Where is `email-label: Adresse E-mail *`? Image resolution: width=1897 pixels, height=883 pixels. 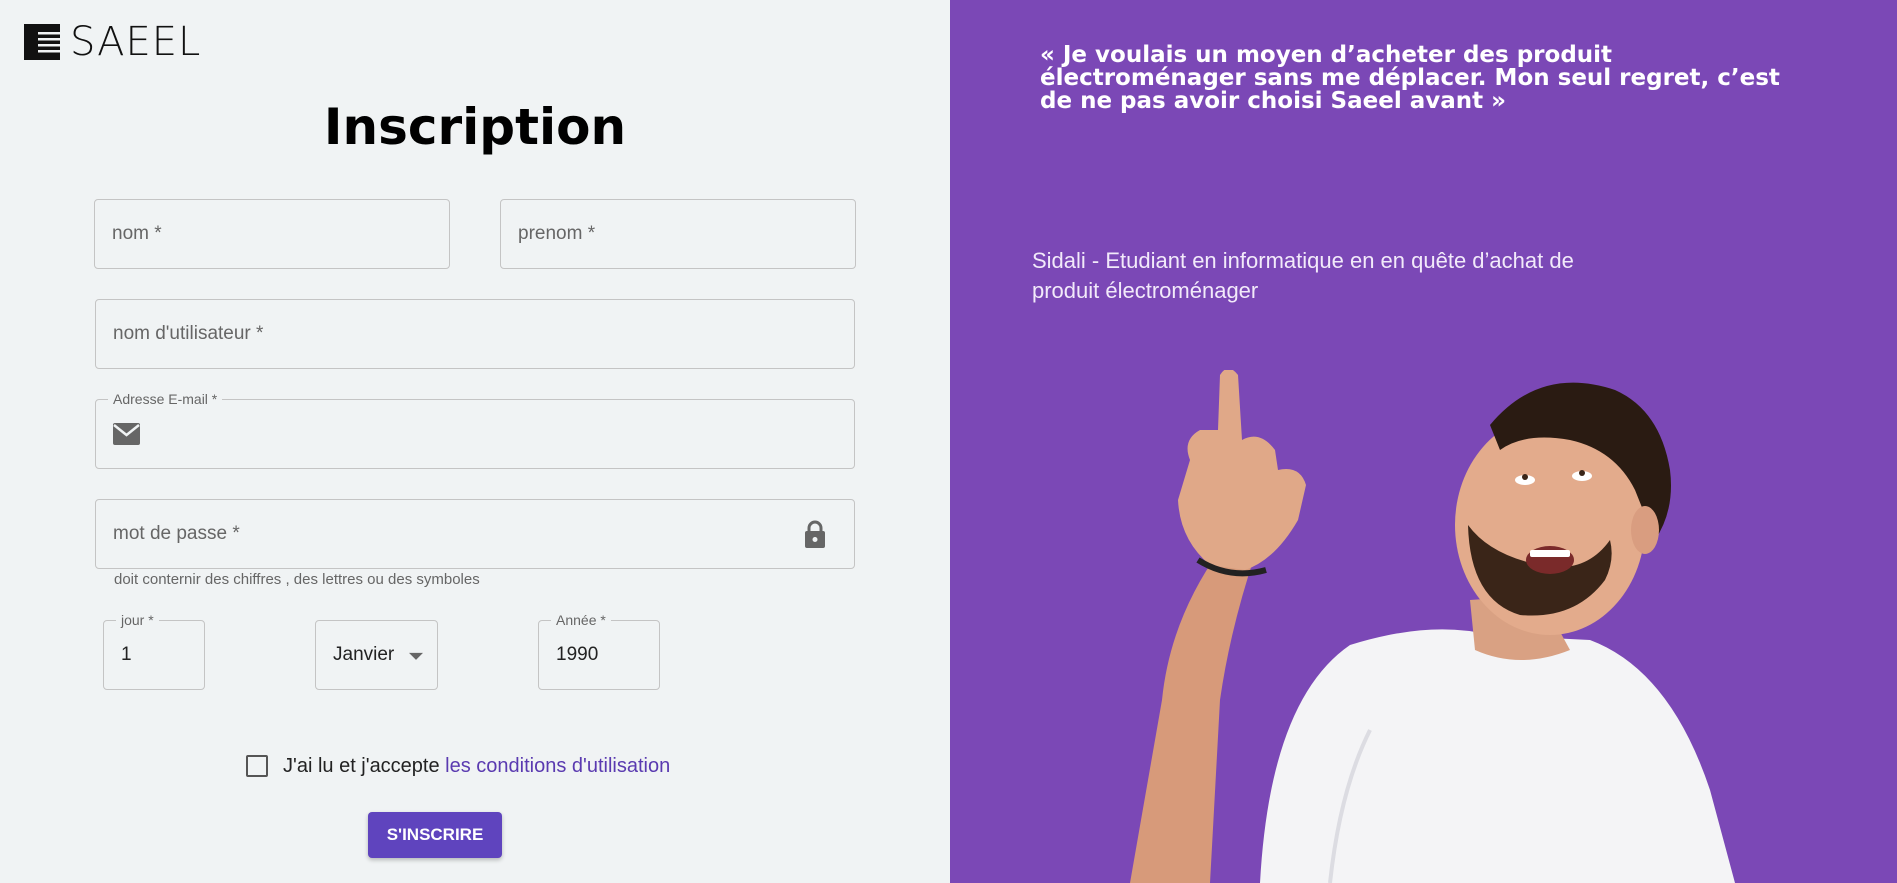
email-label: Adresse E-mail * is located at coordinates (165, 399).